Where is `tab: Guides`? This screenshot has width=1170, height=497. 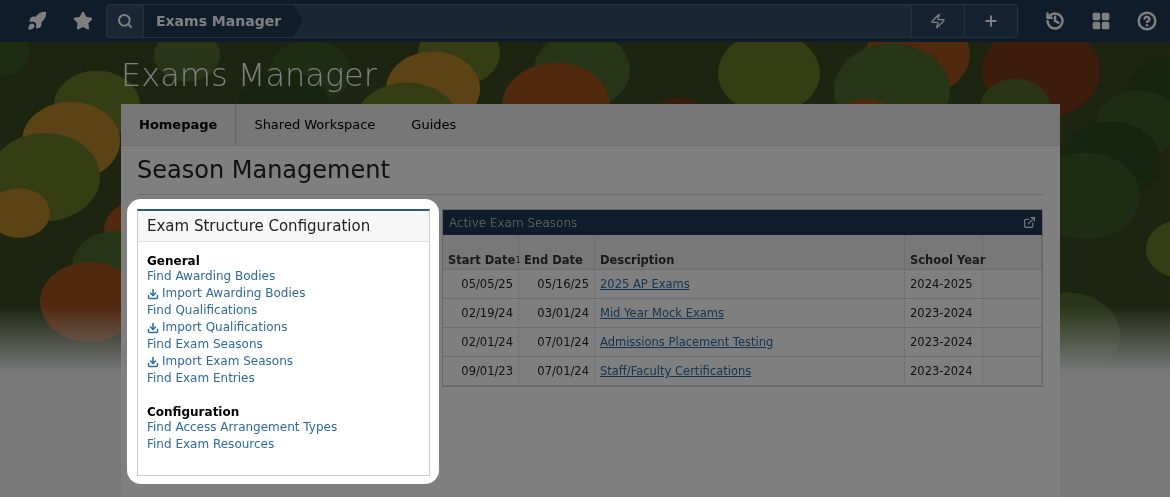 tab: Guides is located at coordinates (434, 124).